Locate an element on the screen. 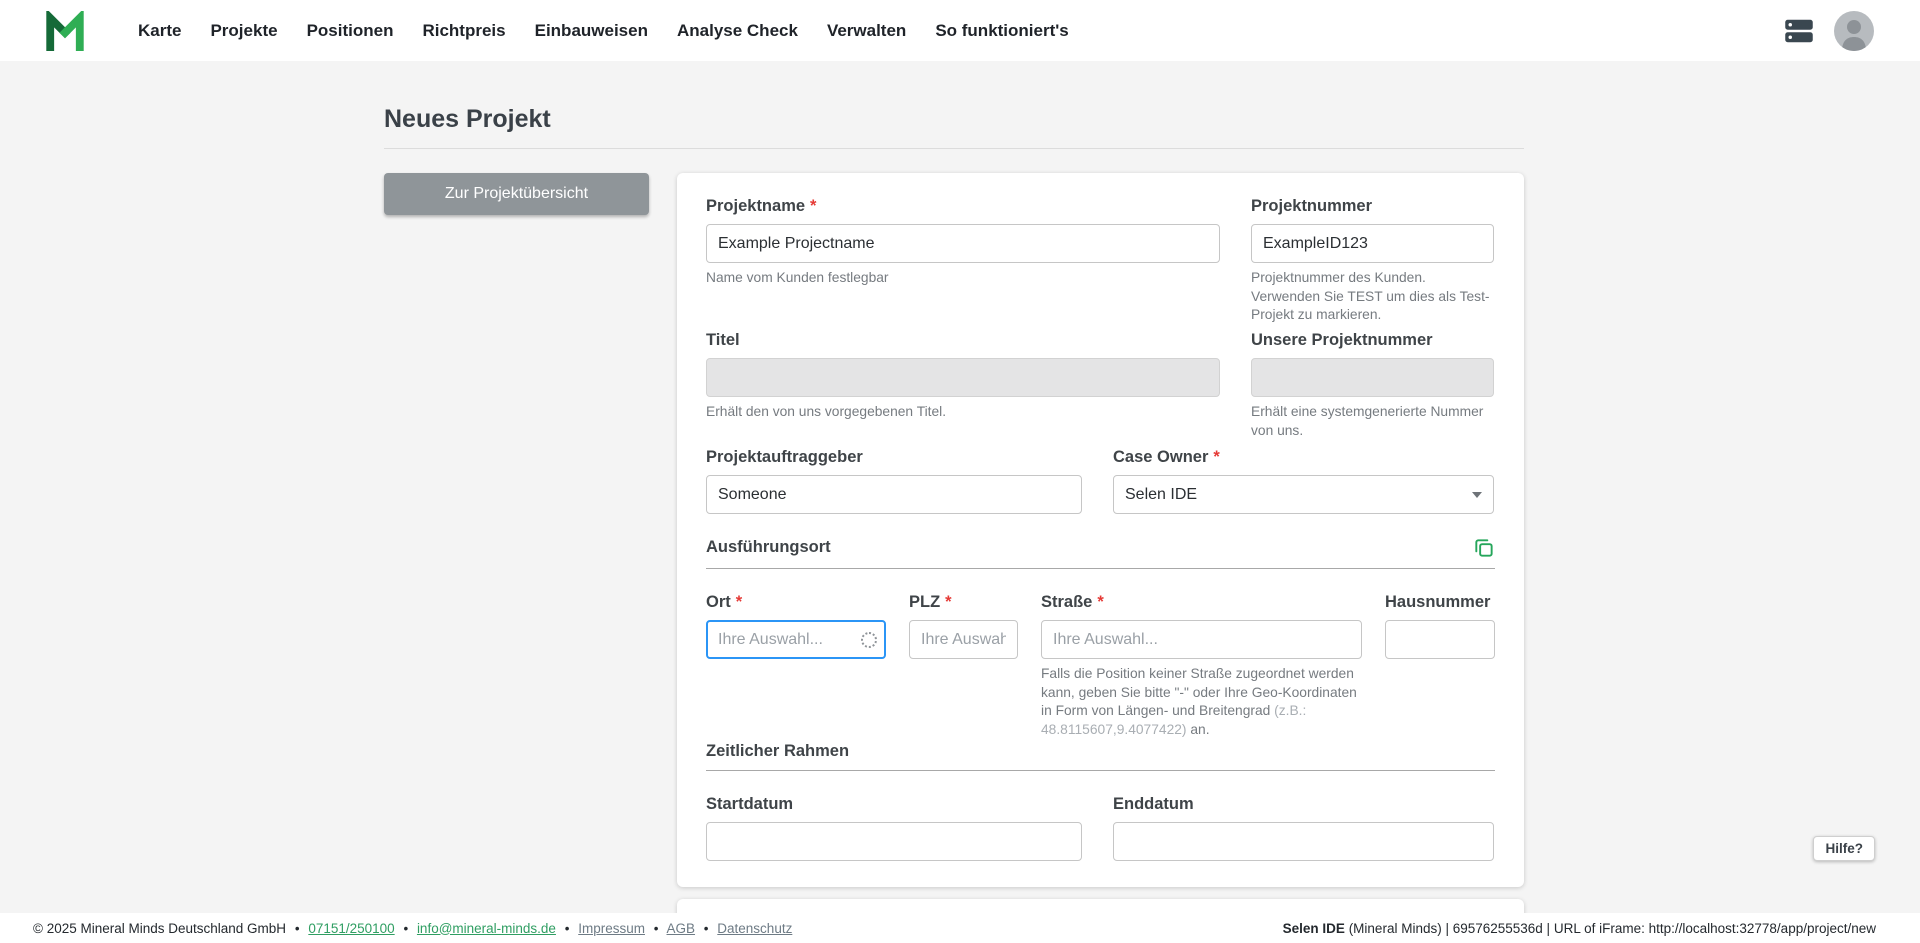 The height and width of the screenshot is (943, 1920). ort-field: Ort * is located at coordinates (796, 666).